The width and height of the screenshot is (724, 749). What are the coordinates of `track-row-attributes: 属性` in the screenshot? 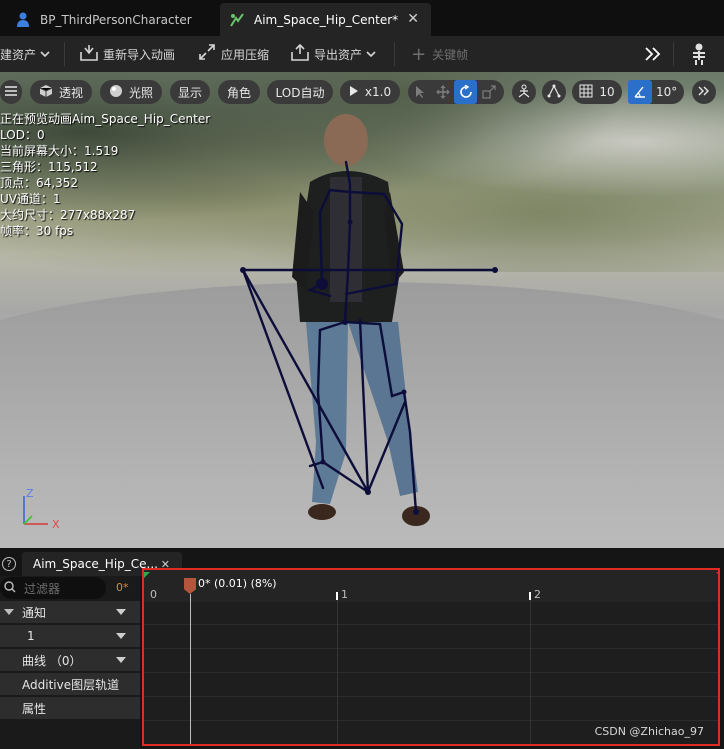 It's located at (70, 708).